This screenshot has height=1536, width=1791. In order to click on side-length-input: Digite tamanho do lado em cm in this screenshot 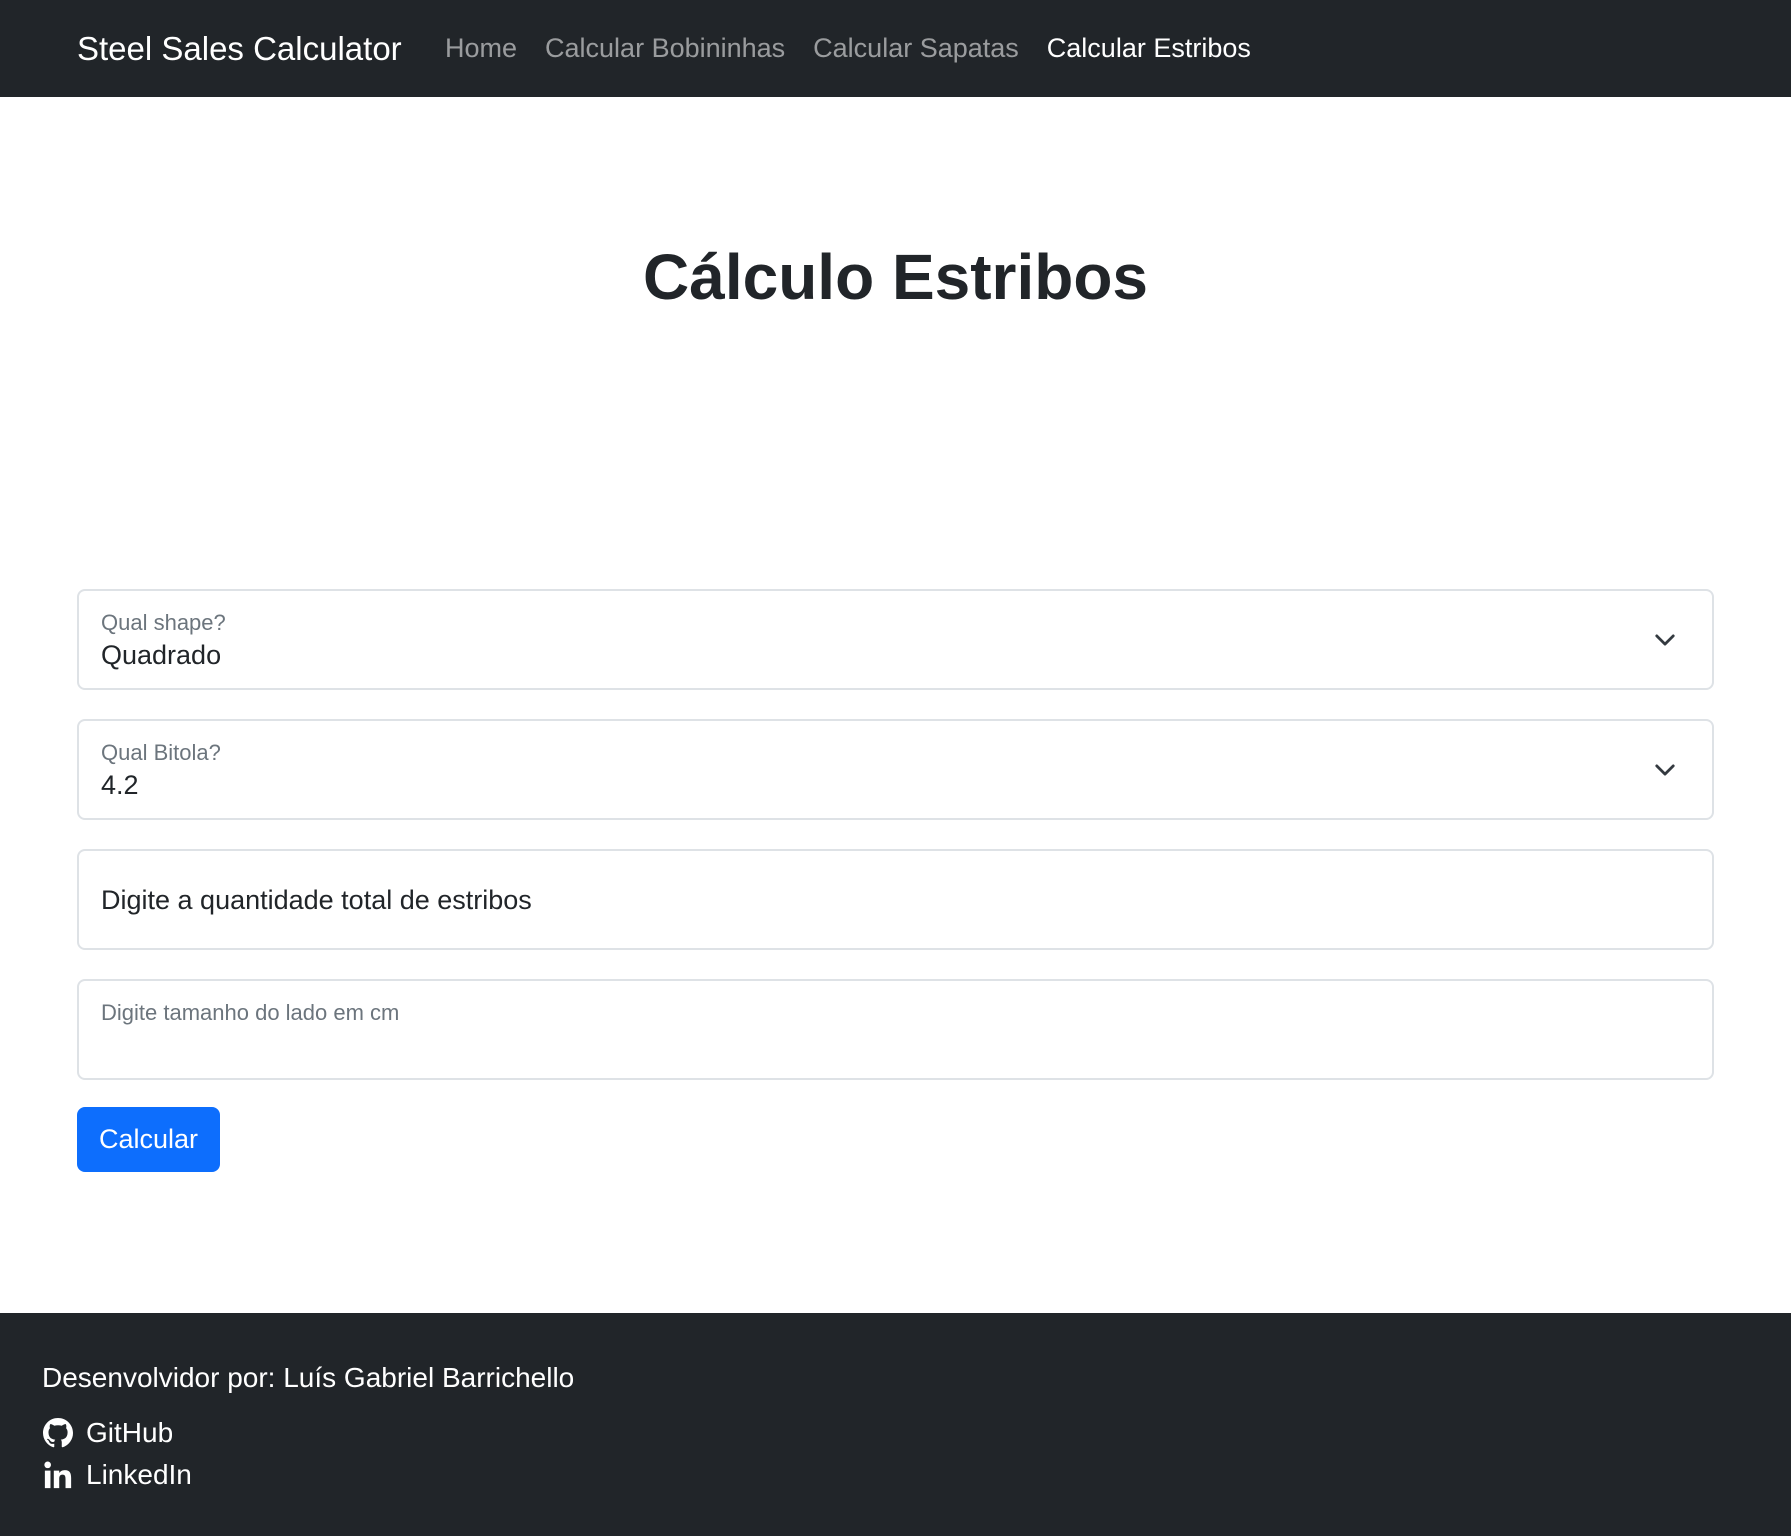, I will do `click(895, 1029)`.